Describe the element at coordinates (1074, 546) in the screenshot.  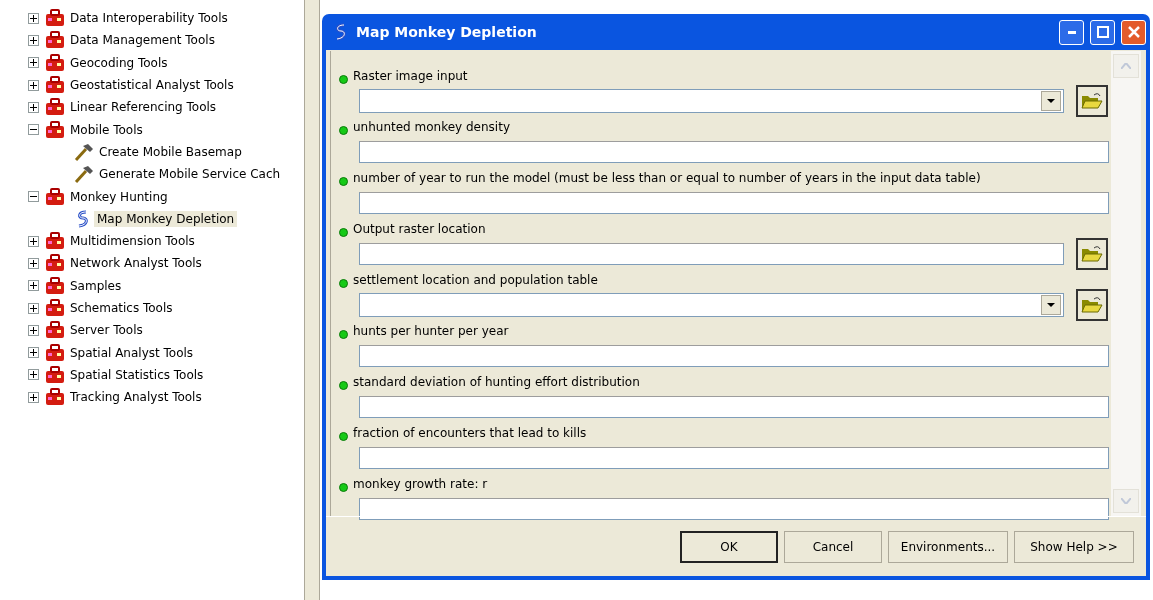
I see `dialog-button: Show Help >>` at that location.